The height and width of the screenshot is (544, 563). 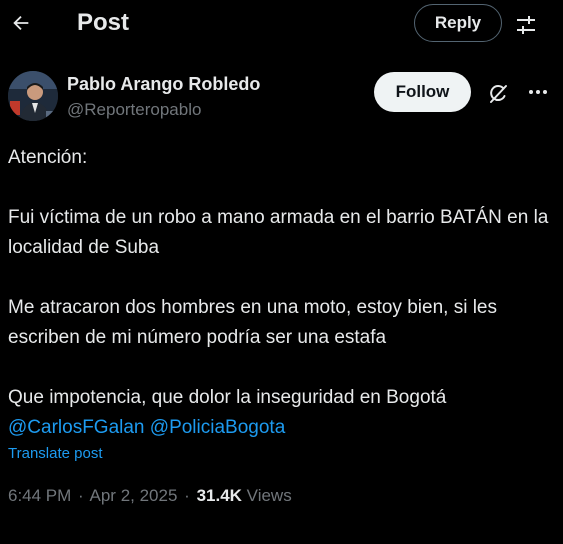 What do you see at coordinates (55, 453) in the screenshot?
I see `translate-post-link: Translate post` at bounding box center [55, 453].